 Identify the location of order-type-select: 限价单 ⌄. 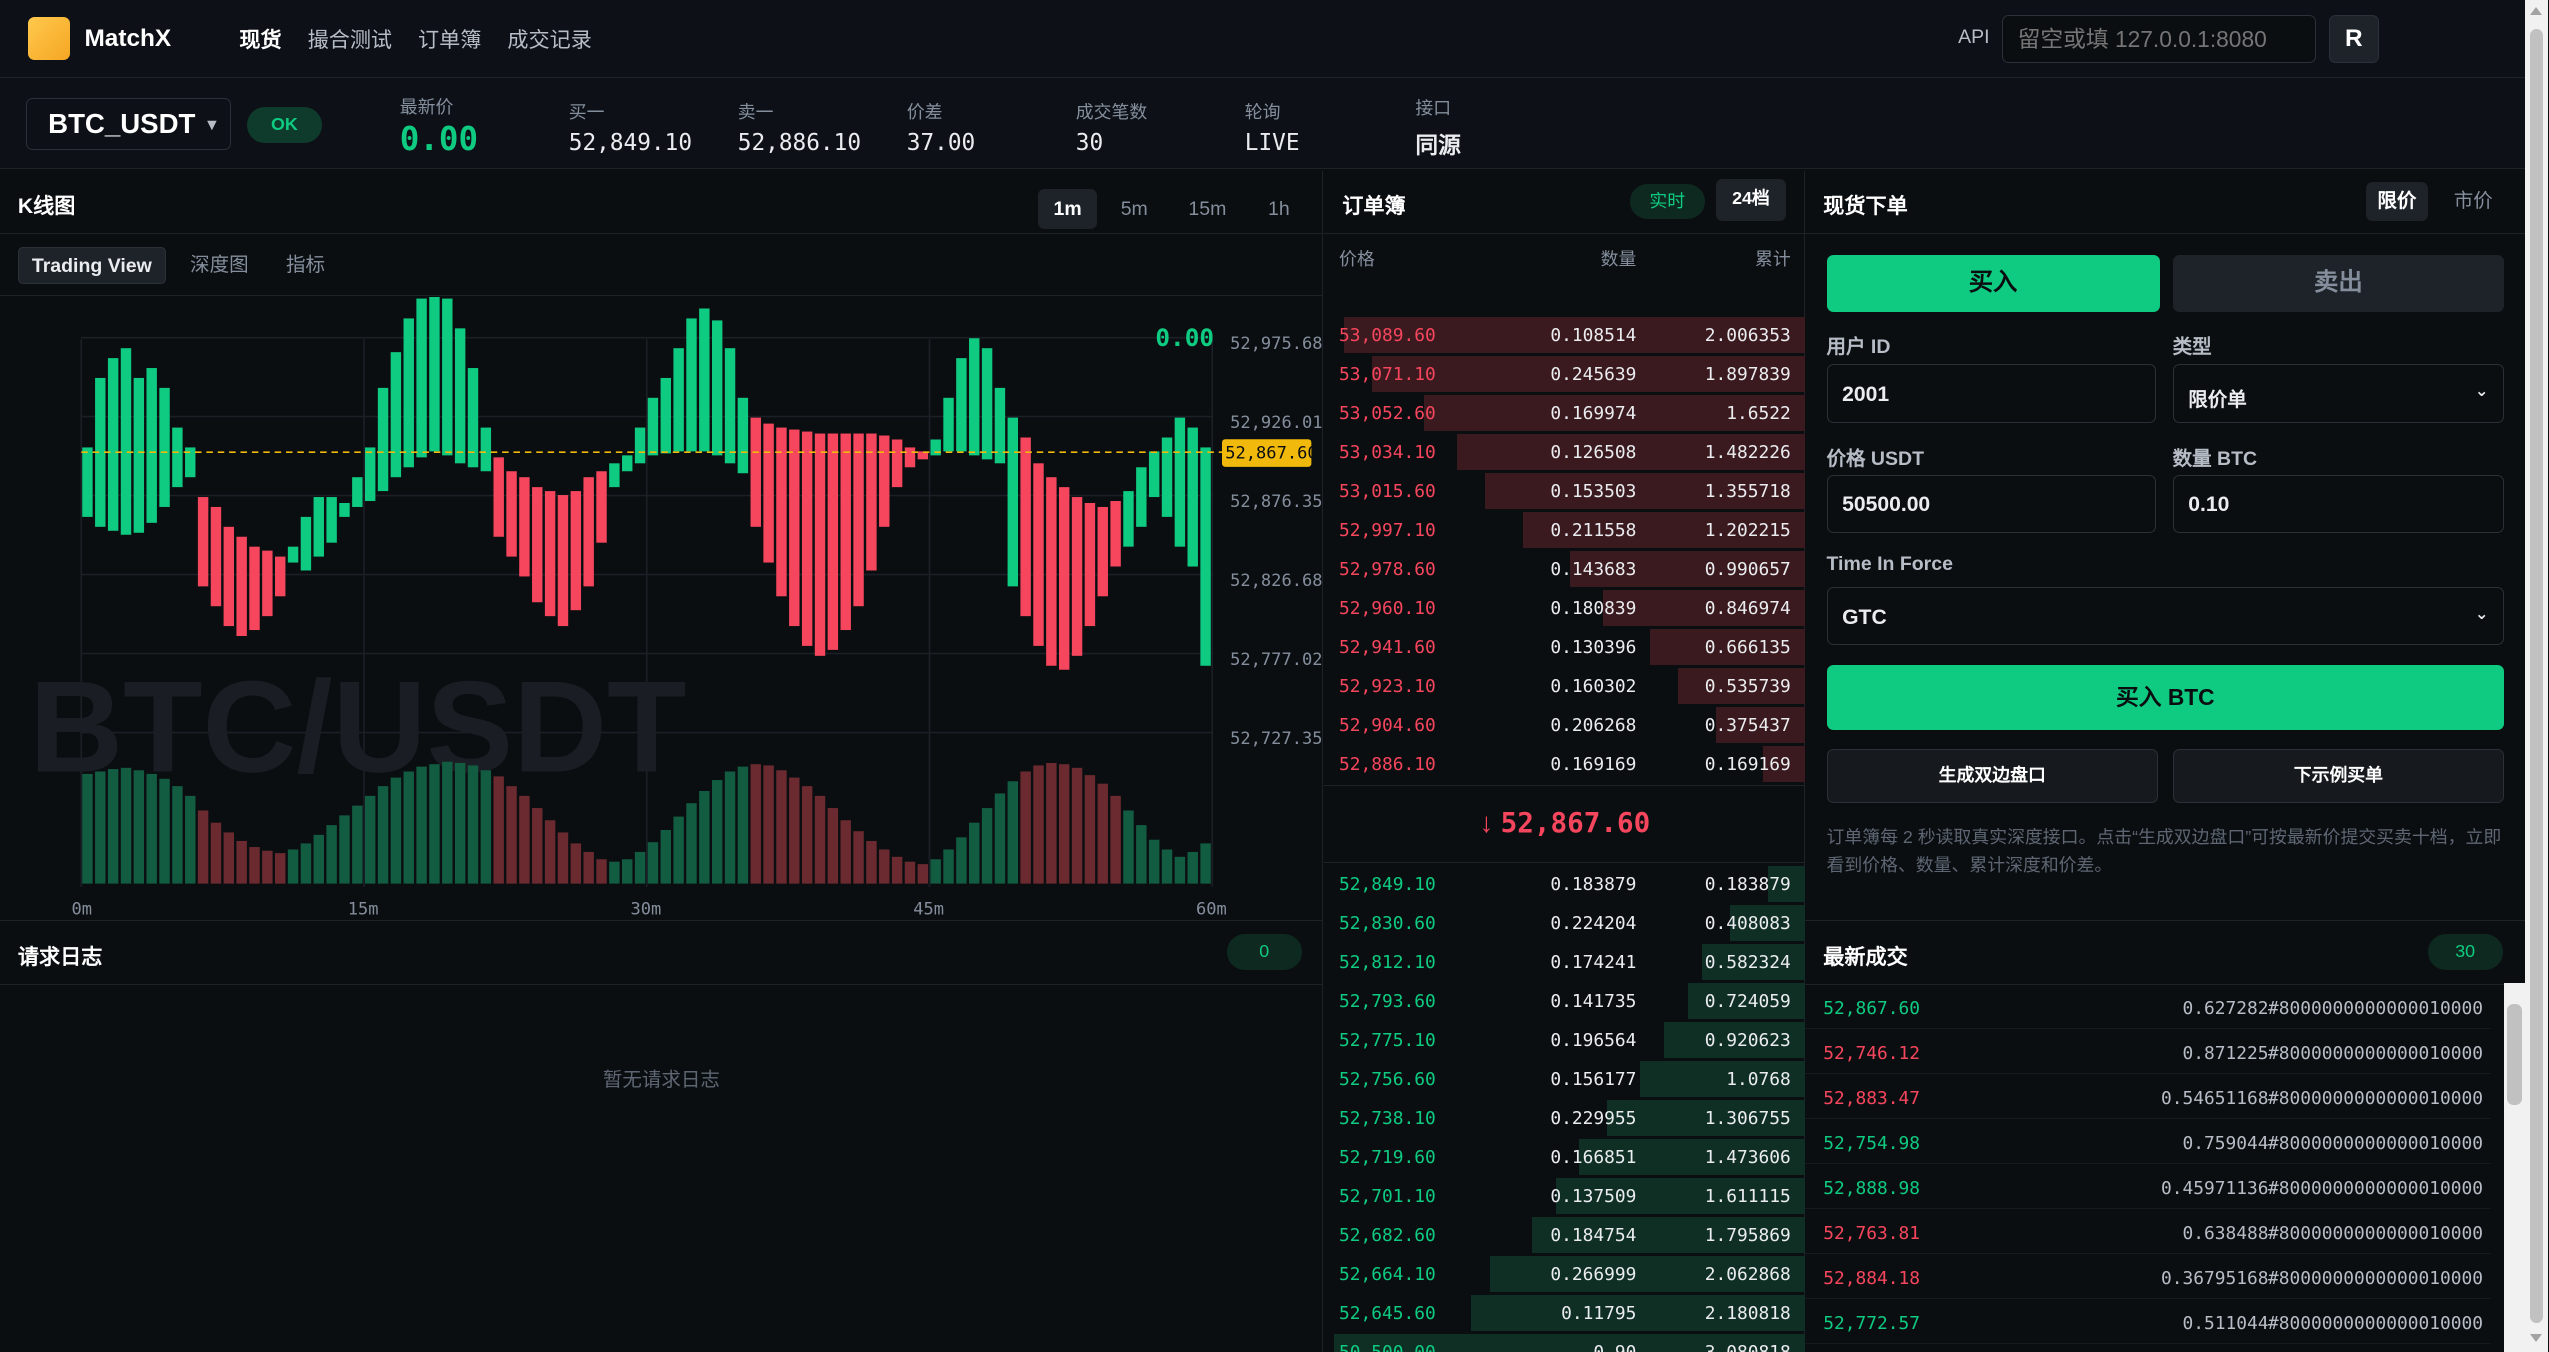
(2338, 393).